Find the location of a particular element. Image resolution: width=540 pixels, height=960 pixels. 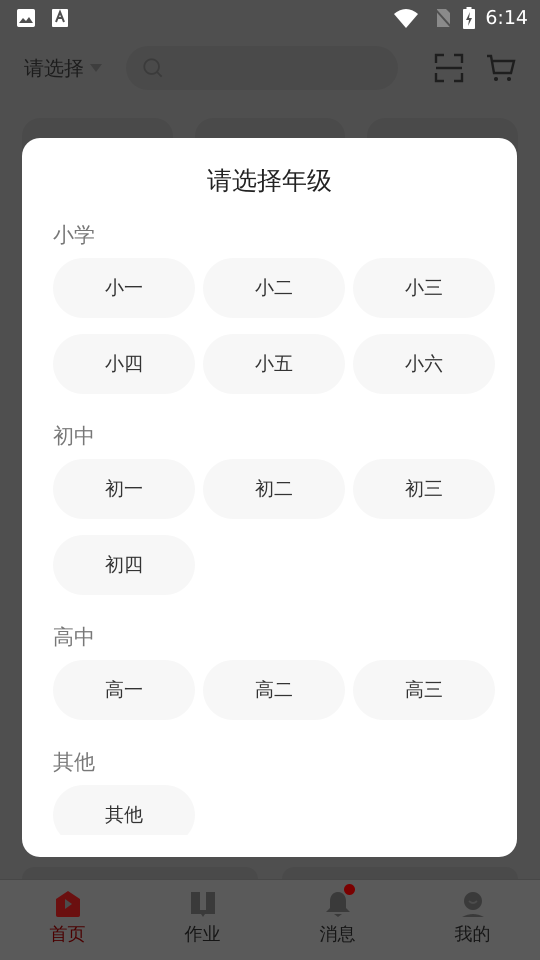

section-label: 初中 is located at coordinates (74, 436).